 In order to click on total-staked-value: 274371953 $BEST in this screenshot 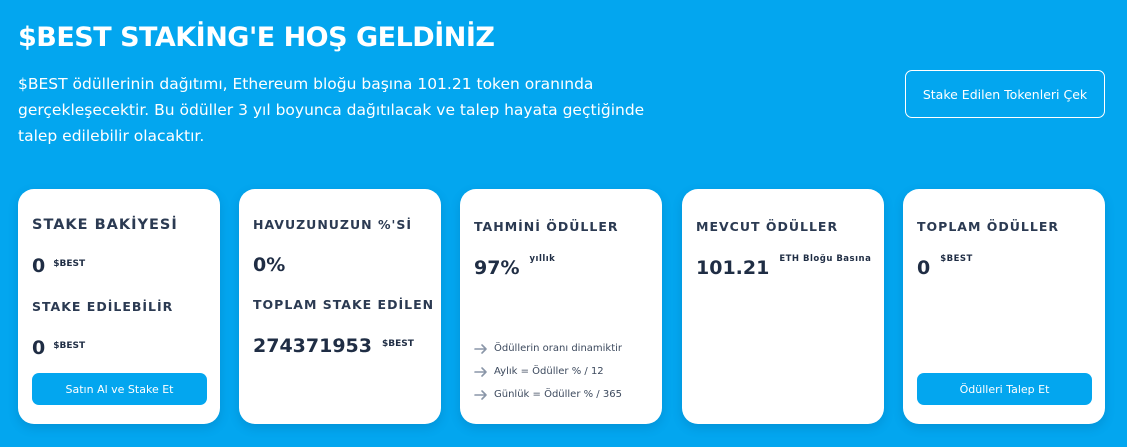, I will do `click(333, 346)`.